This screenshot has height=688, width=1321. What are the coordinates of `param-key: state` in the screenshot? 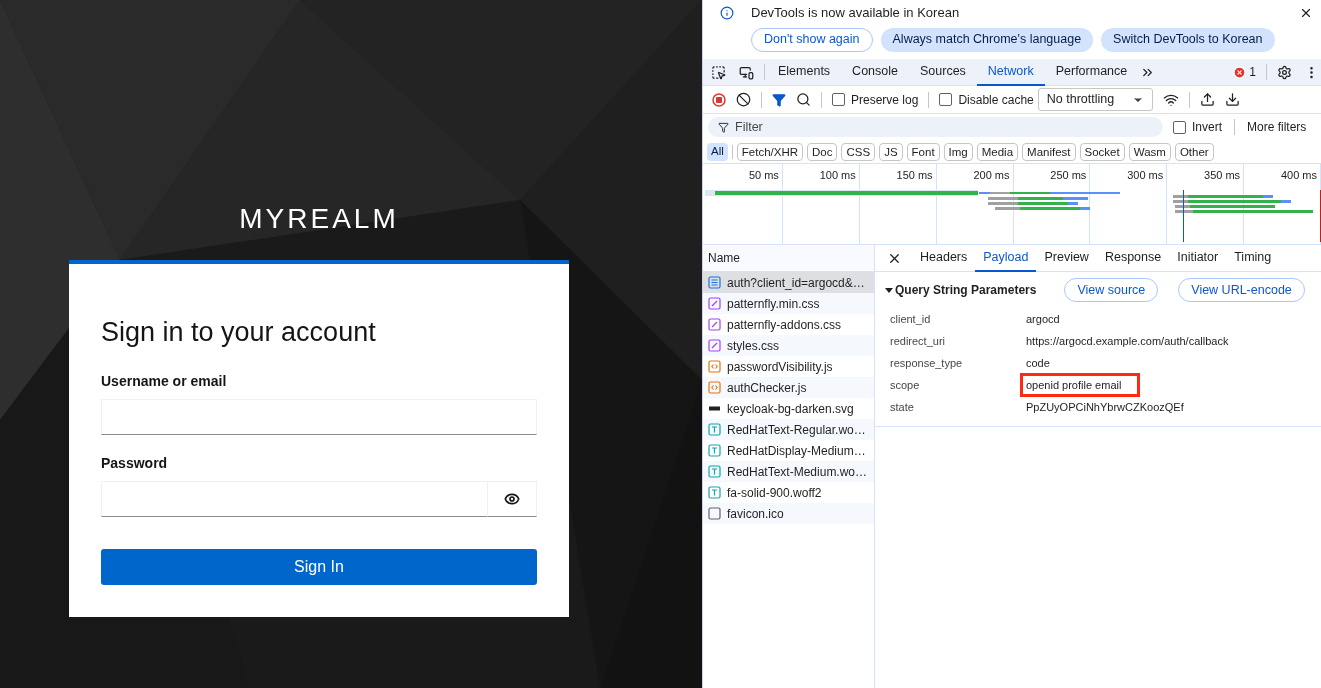 It's located at (949, 407).